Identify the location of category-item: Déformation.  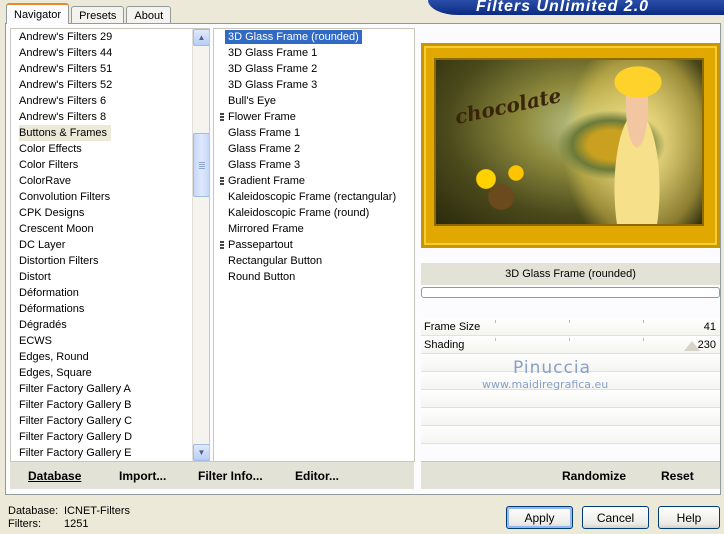
(102, 293).